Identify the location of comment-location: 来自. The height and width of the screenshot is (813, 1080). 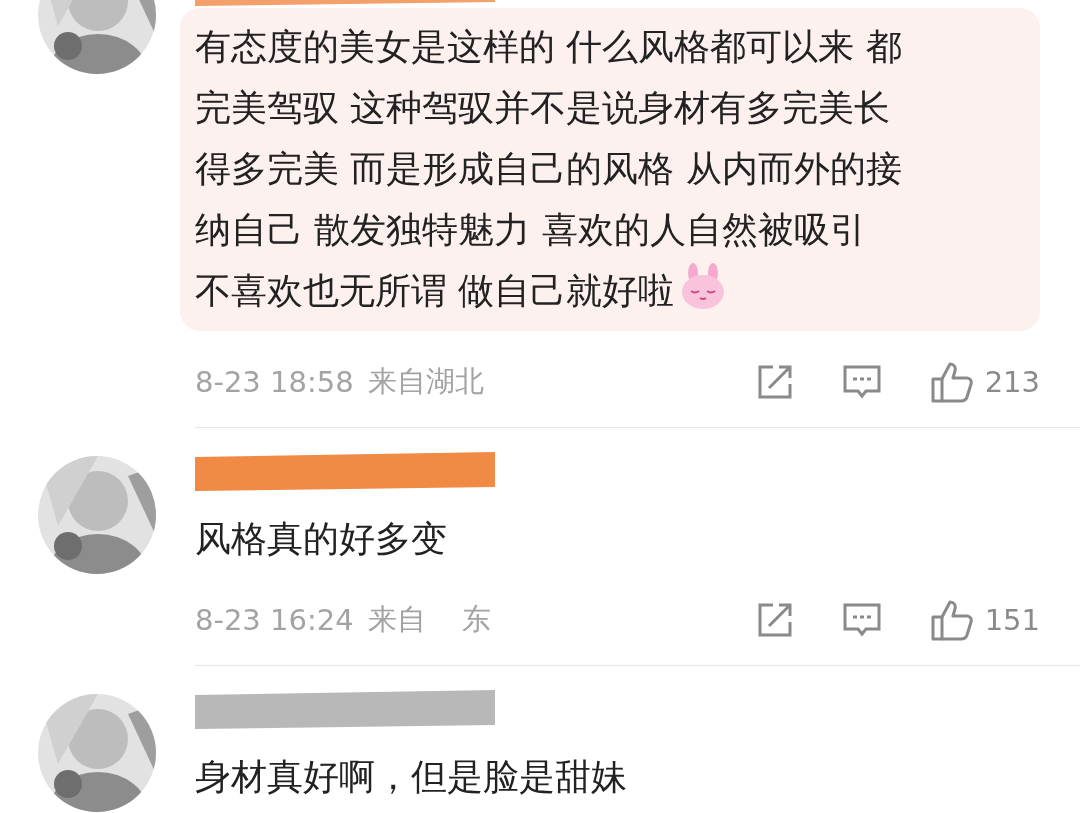
(396, 619).